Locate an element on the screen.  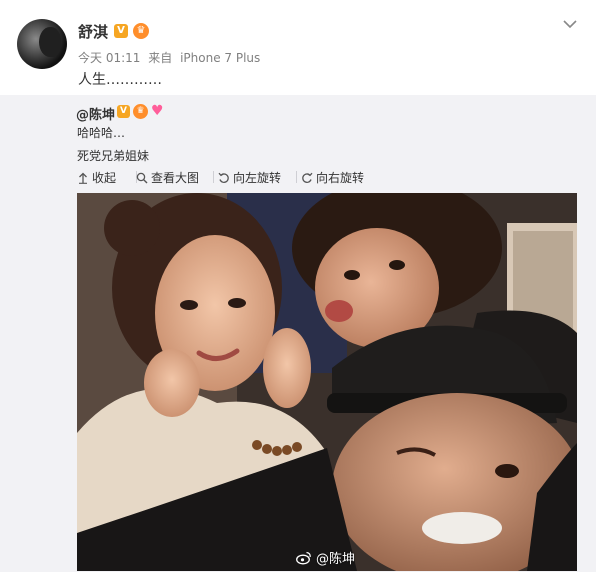
rotate-left-icon is located at coordinates (223, 177).